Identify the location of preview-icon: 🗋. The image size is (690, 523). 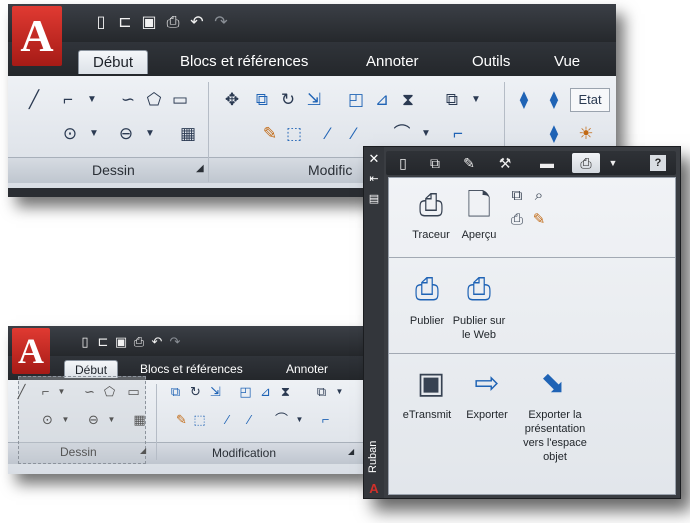
(479, 206).